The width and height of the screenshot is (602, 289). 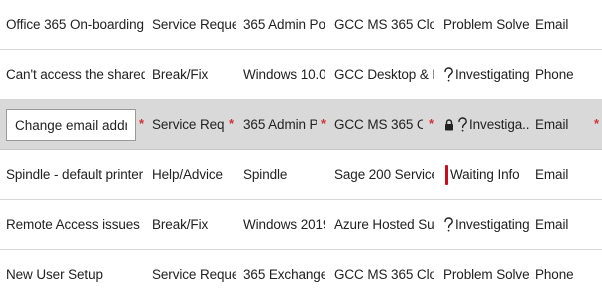 What do you see at coordinates (194, 174) in the screenshot?
I see `type-cell: Help/Advice` at bounding box center [194, 174].